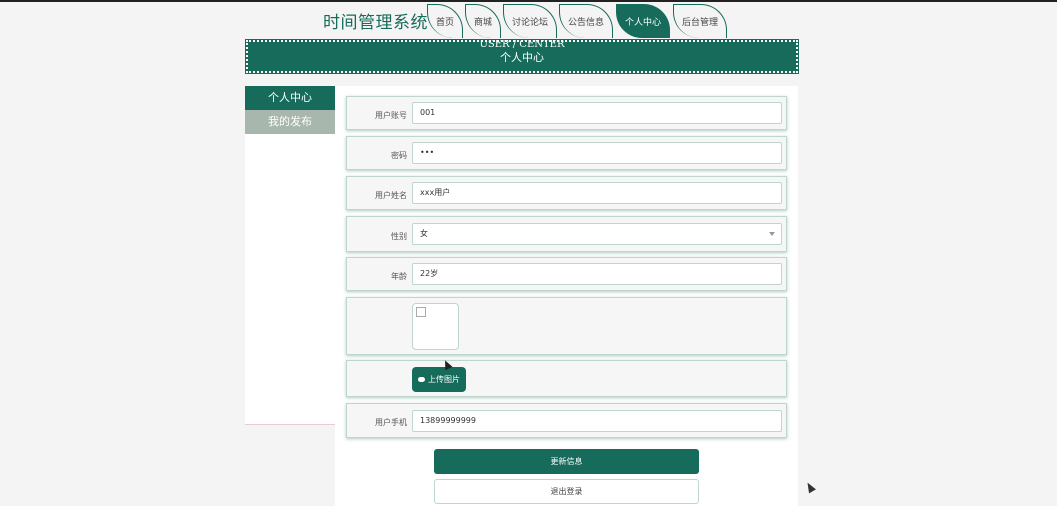 This screenshot has height=506, width=1057. Describe the element at coordinates (391, 422) in the screenshot. I see `phone-label: 用户手机` at that location.